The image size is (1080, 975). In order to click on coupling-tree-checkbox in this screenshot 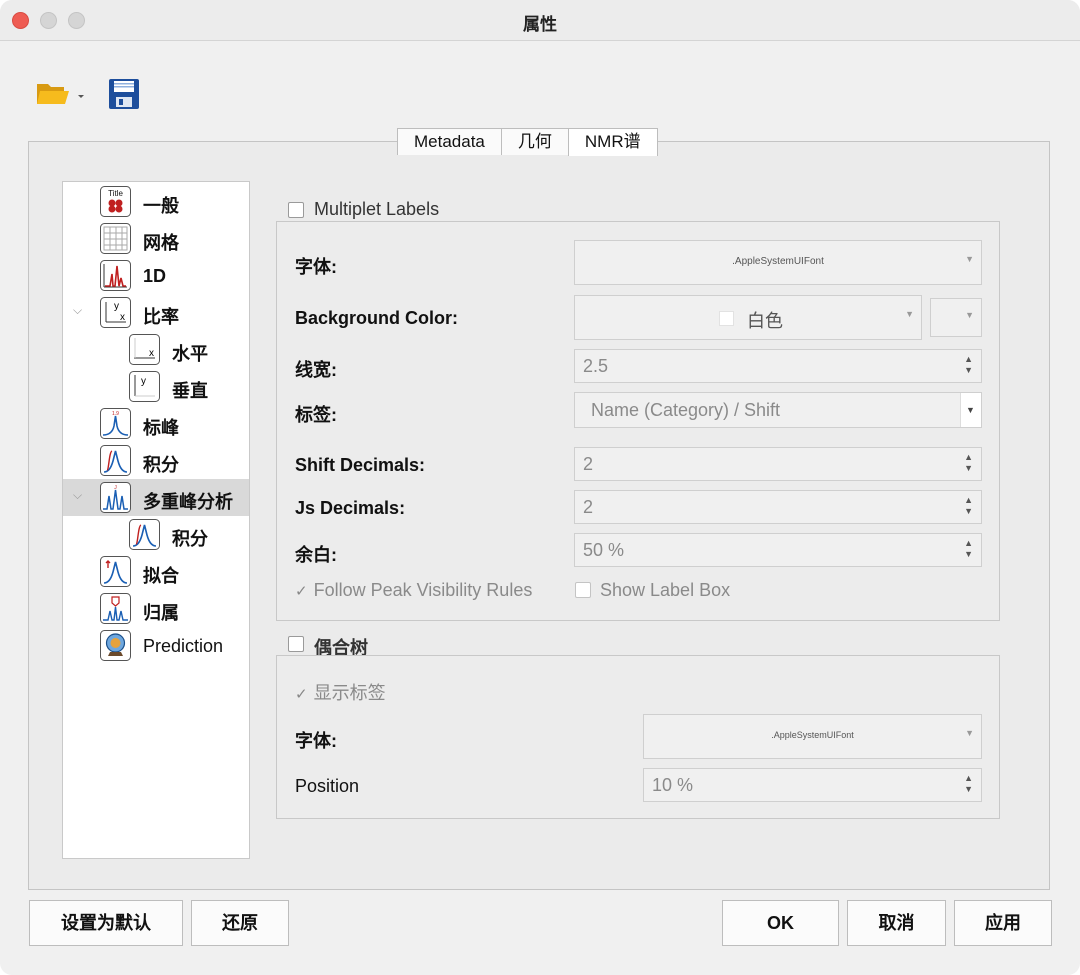, I will do `click(296, 644)`.